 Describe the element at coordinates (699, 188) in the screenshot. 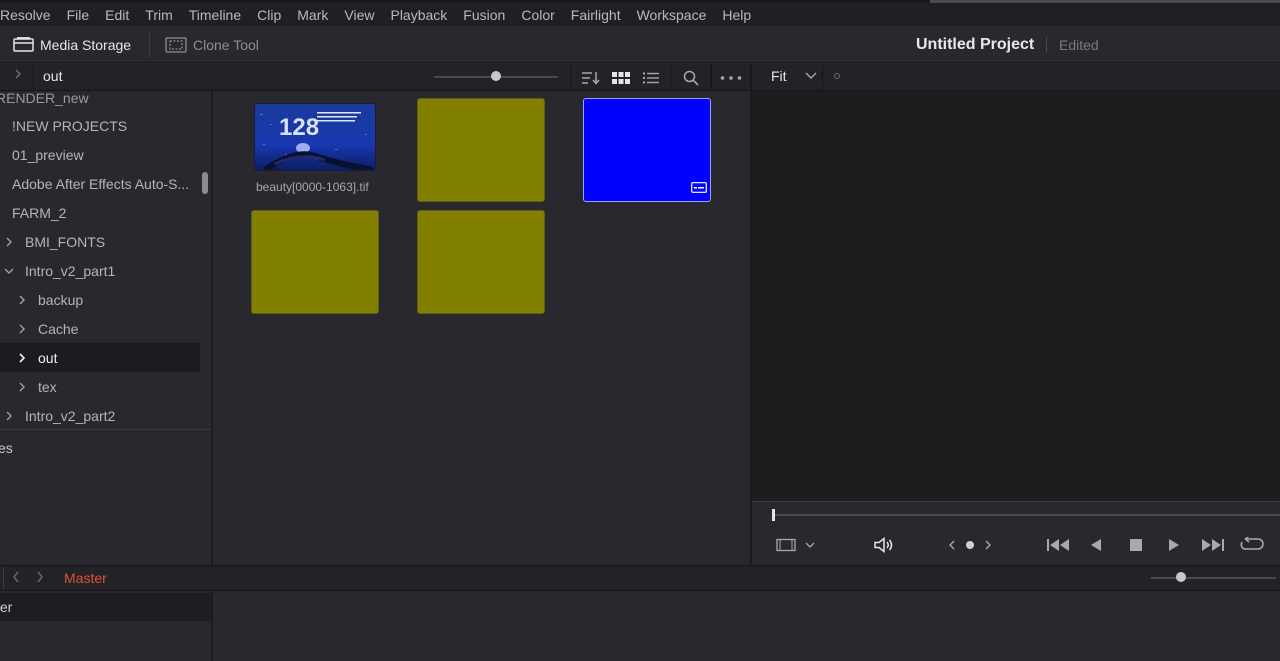

I see `subtitle-badge-icon` at that location.